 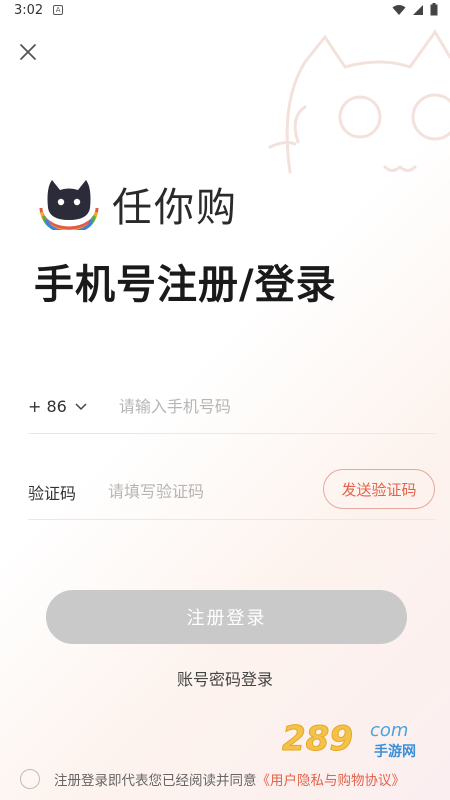 What do you see at coordinates (395, 751) in the screenshot?
I see `watermark-sub: 手游网` at bounding box center [395, 751].